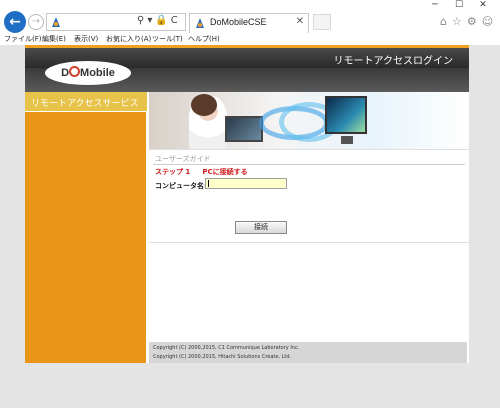 The image size is (500, 408). Describe the element at coordinates (469, 21) in the screenshot. I see `browser-toolbar-icons: ⌂☆⚙☺` at that location.